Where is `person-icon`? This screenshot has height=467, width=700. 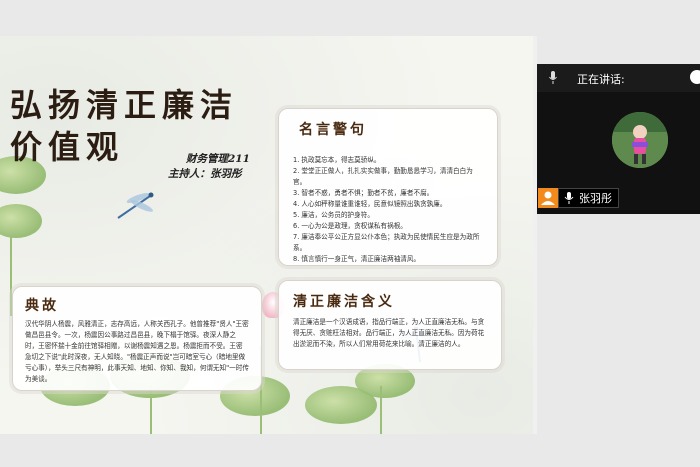
person-icon is located at coordinates (548, 198).